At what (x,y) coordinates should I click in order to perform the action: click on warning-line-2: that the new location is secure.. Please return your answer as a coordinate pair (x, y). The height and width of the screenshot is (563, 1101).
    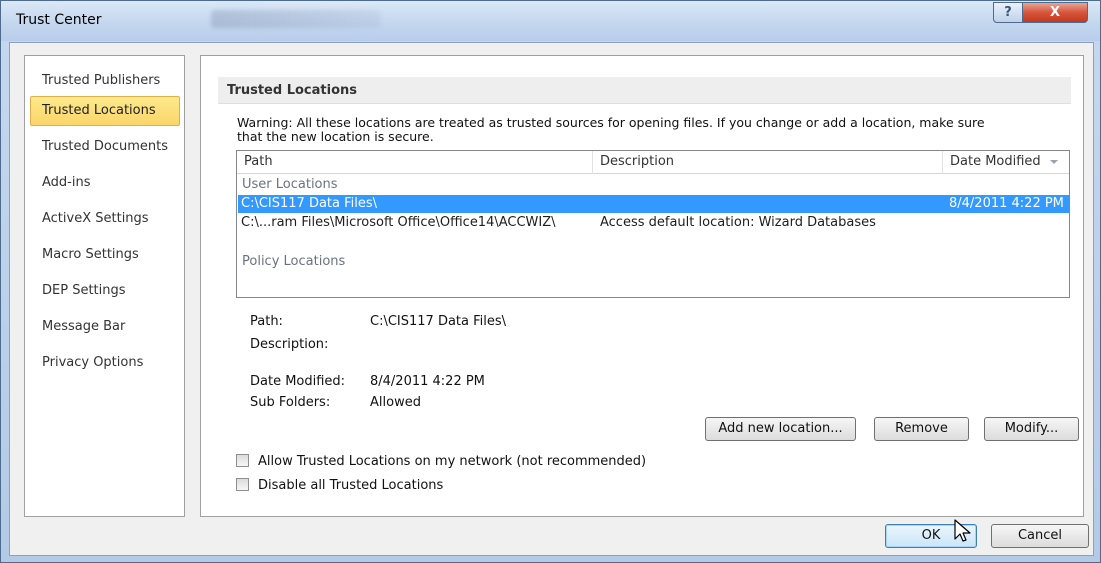
    Looking at the image, I should click on (335, 136).